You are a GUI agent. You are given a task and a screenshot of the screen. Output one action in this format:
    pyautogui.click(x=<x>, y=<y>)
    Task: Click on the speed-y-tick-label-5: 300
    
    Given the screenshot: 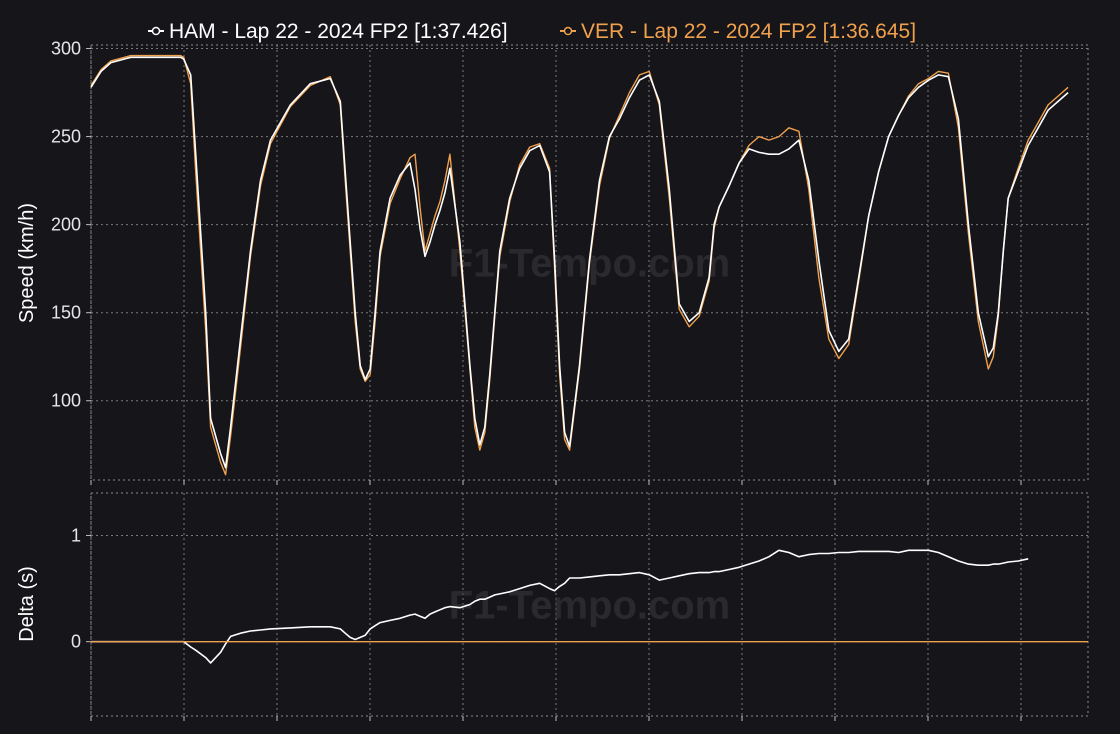 What is the action you would take?
    pyautogui.click(x=66, y=49)
    